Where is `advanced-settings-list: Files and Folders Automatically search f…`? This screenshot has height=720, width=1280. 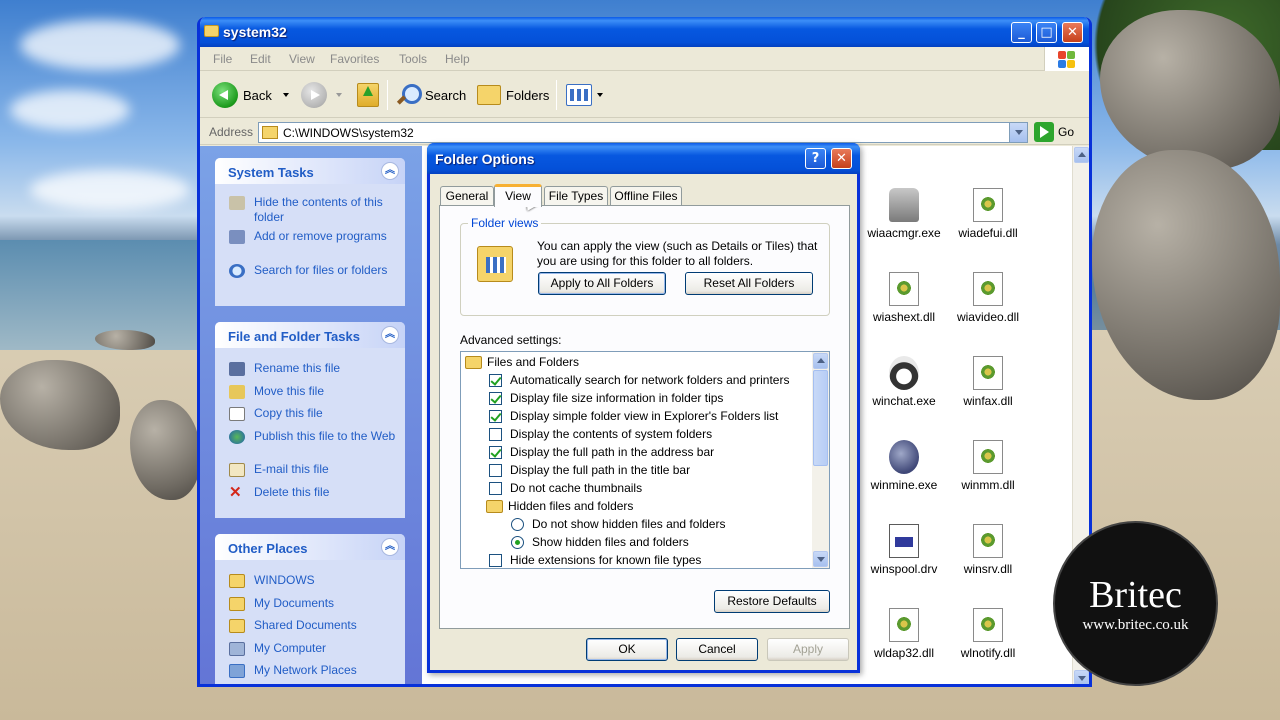
advanced-settings-list: Files and Folders Automatically search f… is located at coordinates (645, 460).